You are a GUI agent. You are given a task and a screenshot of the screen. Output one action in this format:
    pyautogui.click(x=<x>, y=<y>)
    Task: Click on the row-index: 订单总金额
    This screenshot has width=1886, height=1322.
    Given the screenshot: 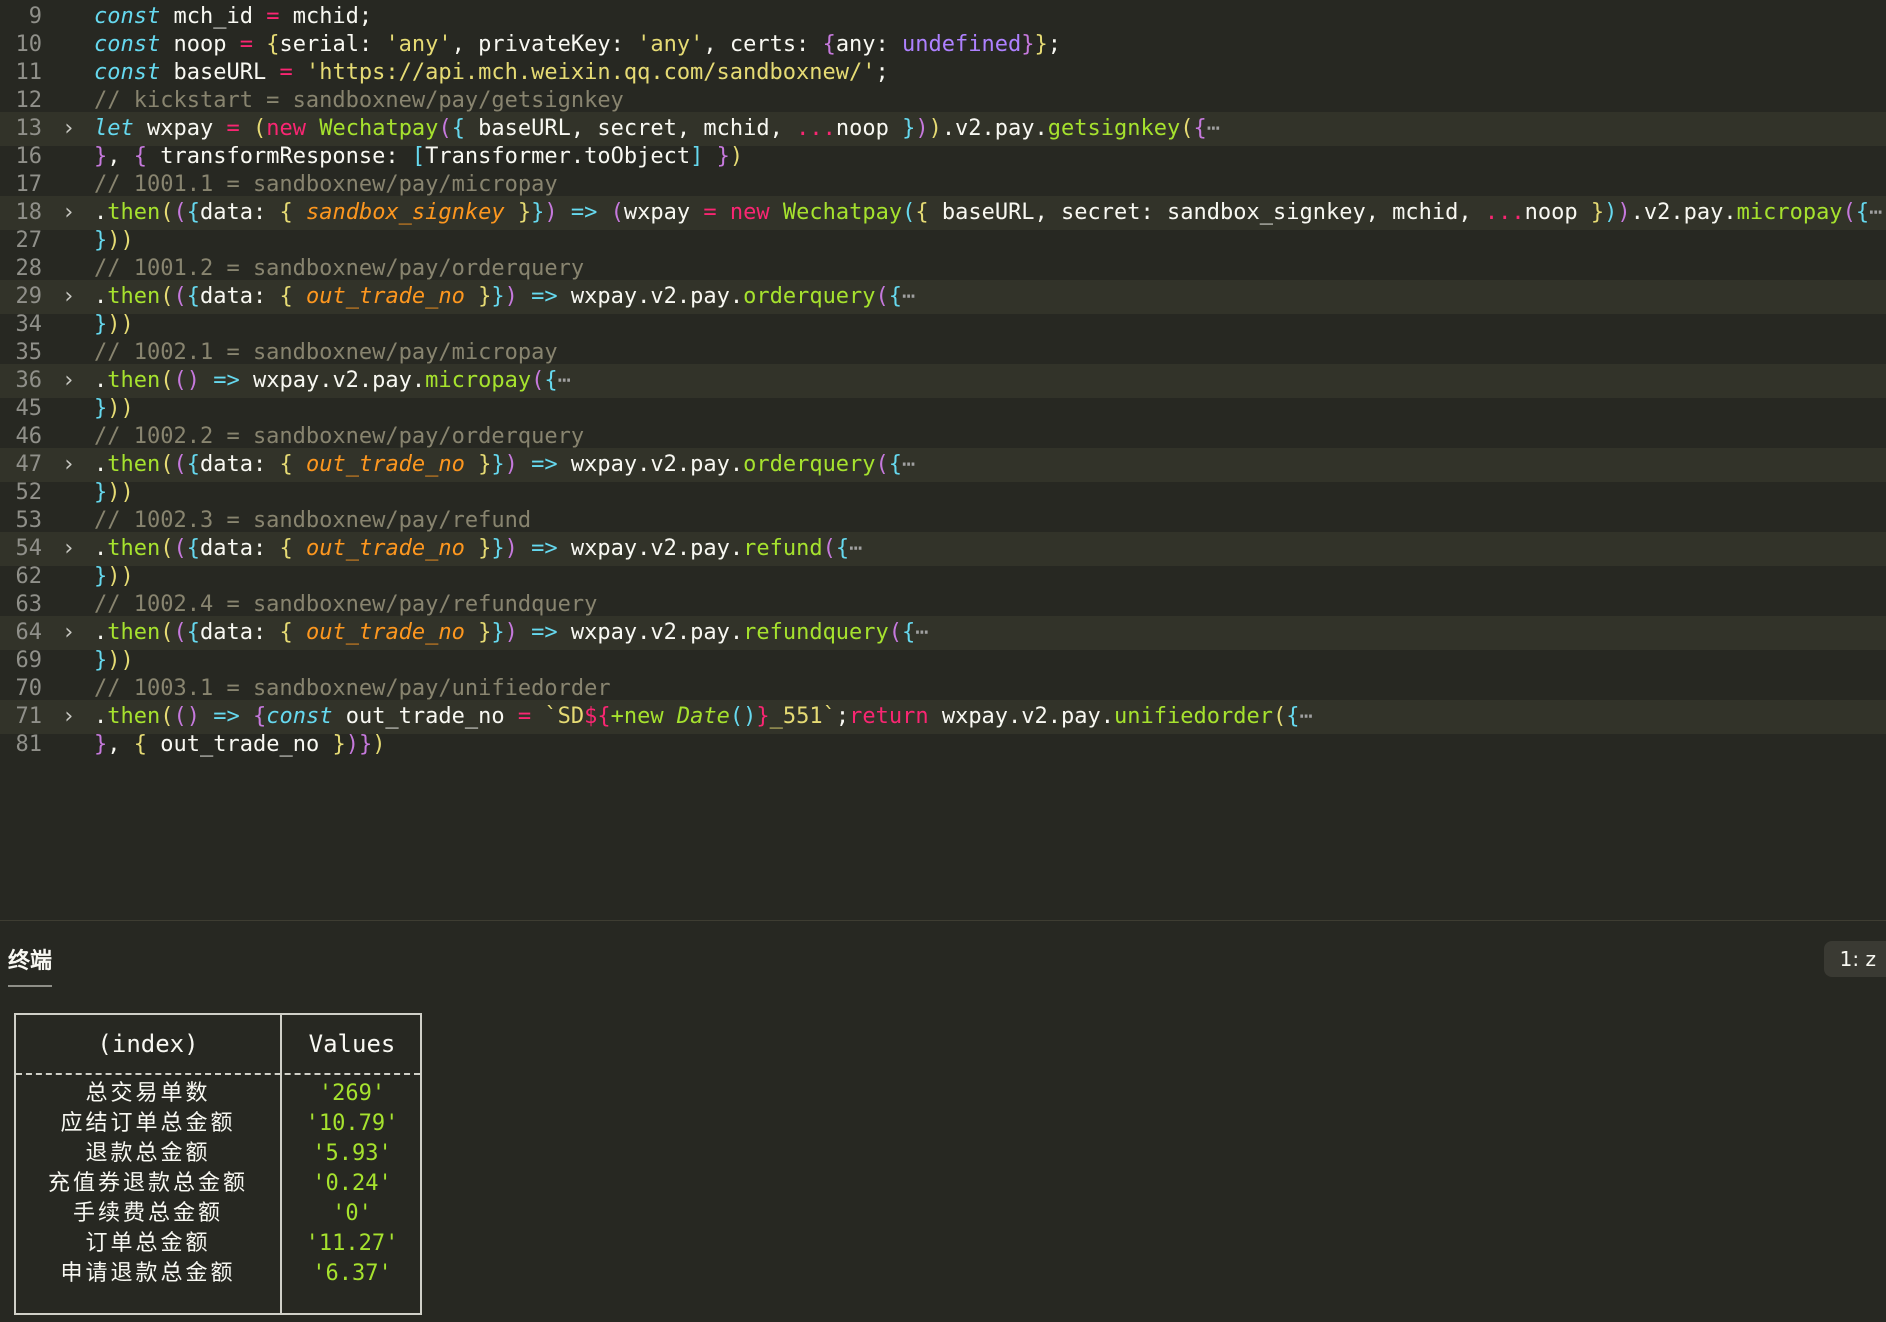 What is the action you would take?
    pyautogui.click(x=148, y=1243)
    